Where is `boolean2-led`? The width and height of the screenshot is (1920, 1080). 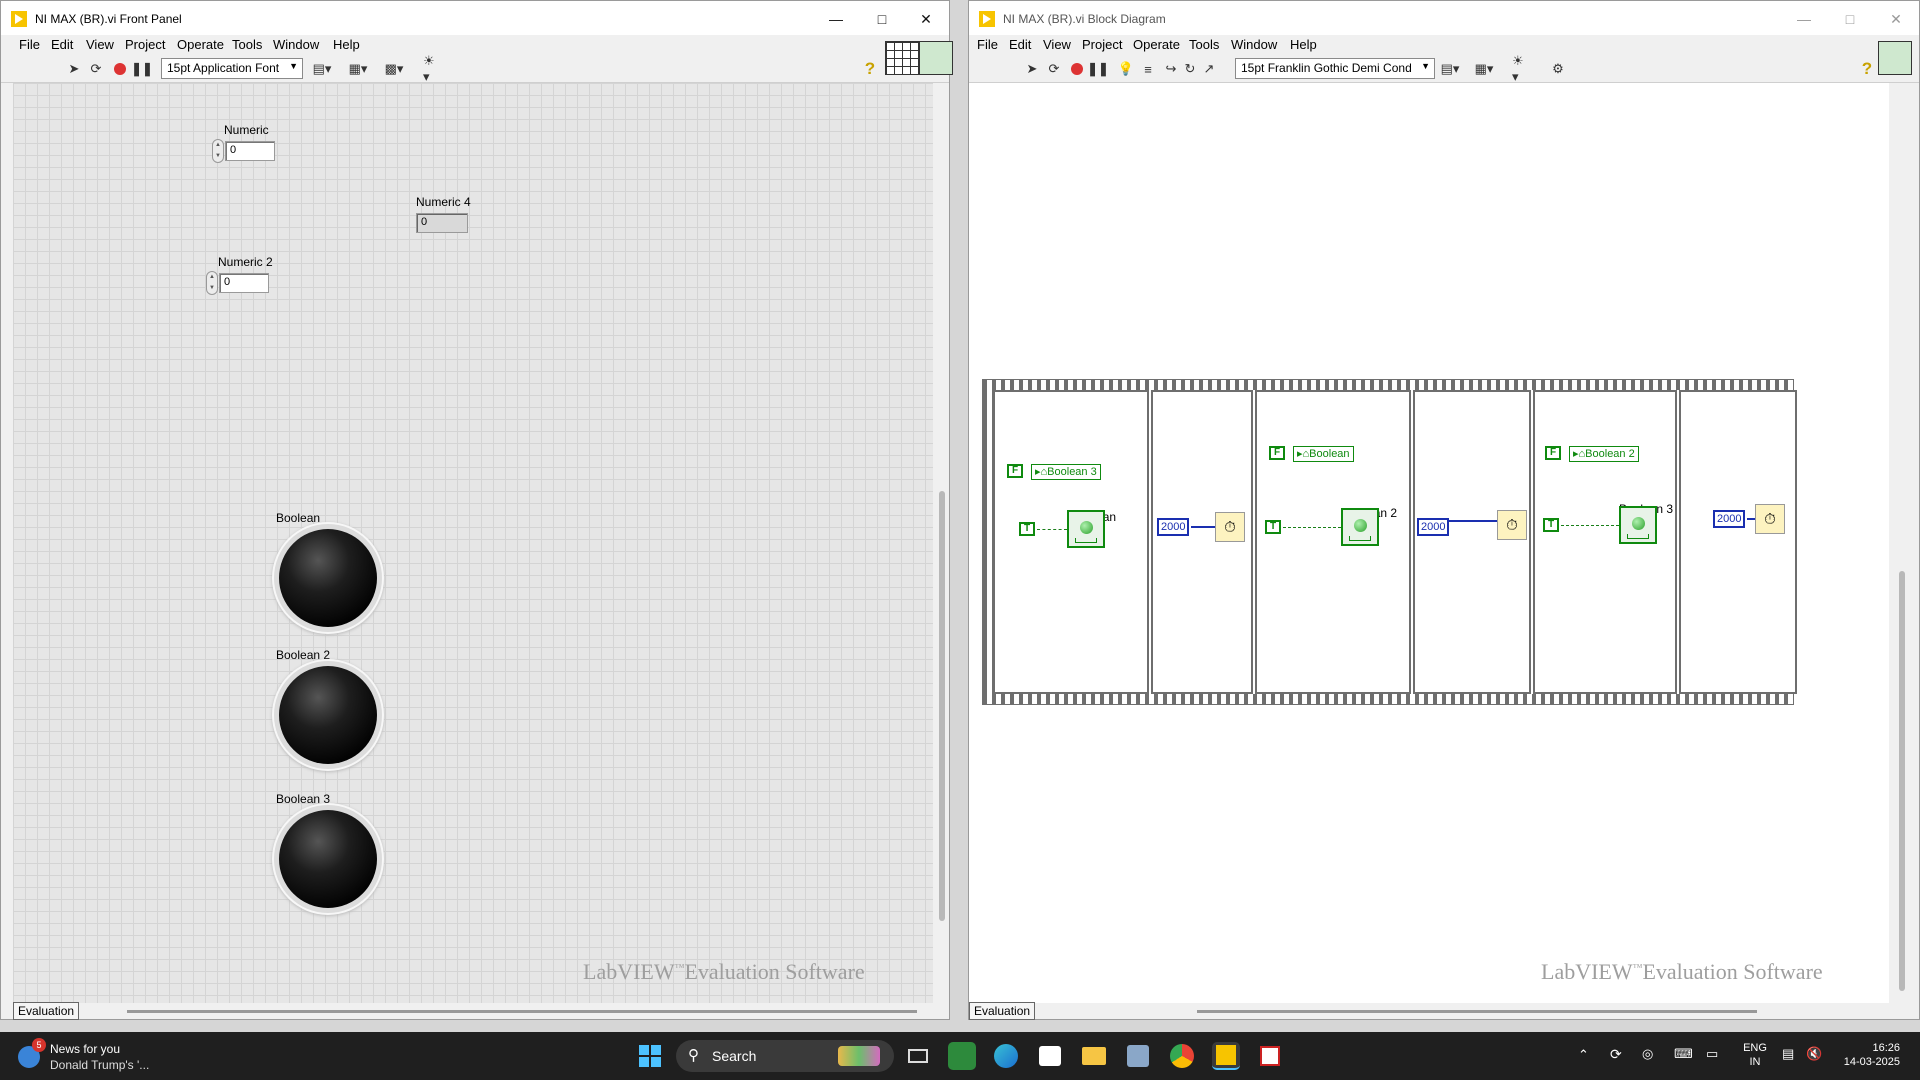 boolean2-led is located at coordinates (328, 715).